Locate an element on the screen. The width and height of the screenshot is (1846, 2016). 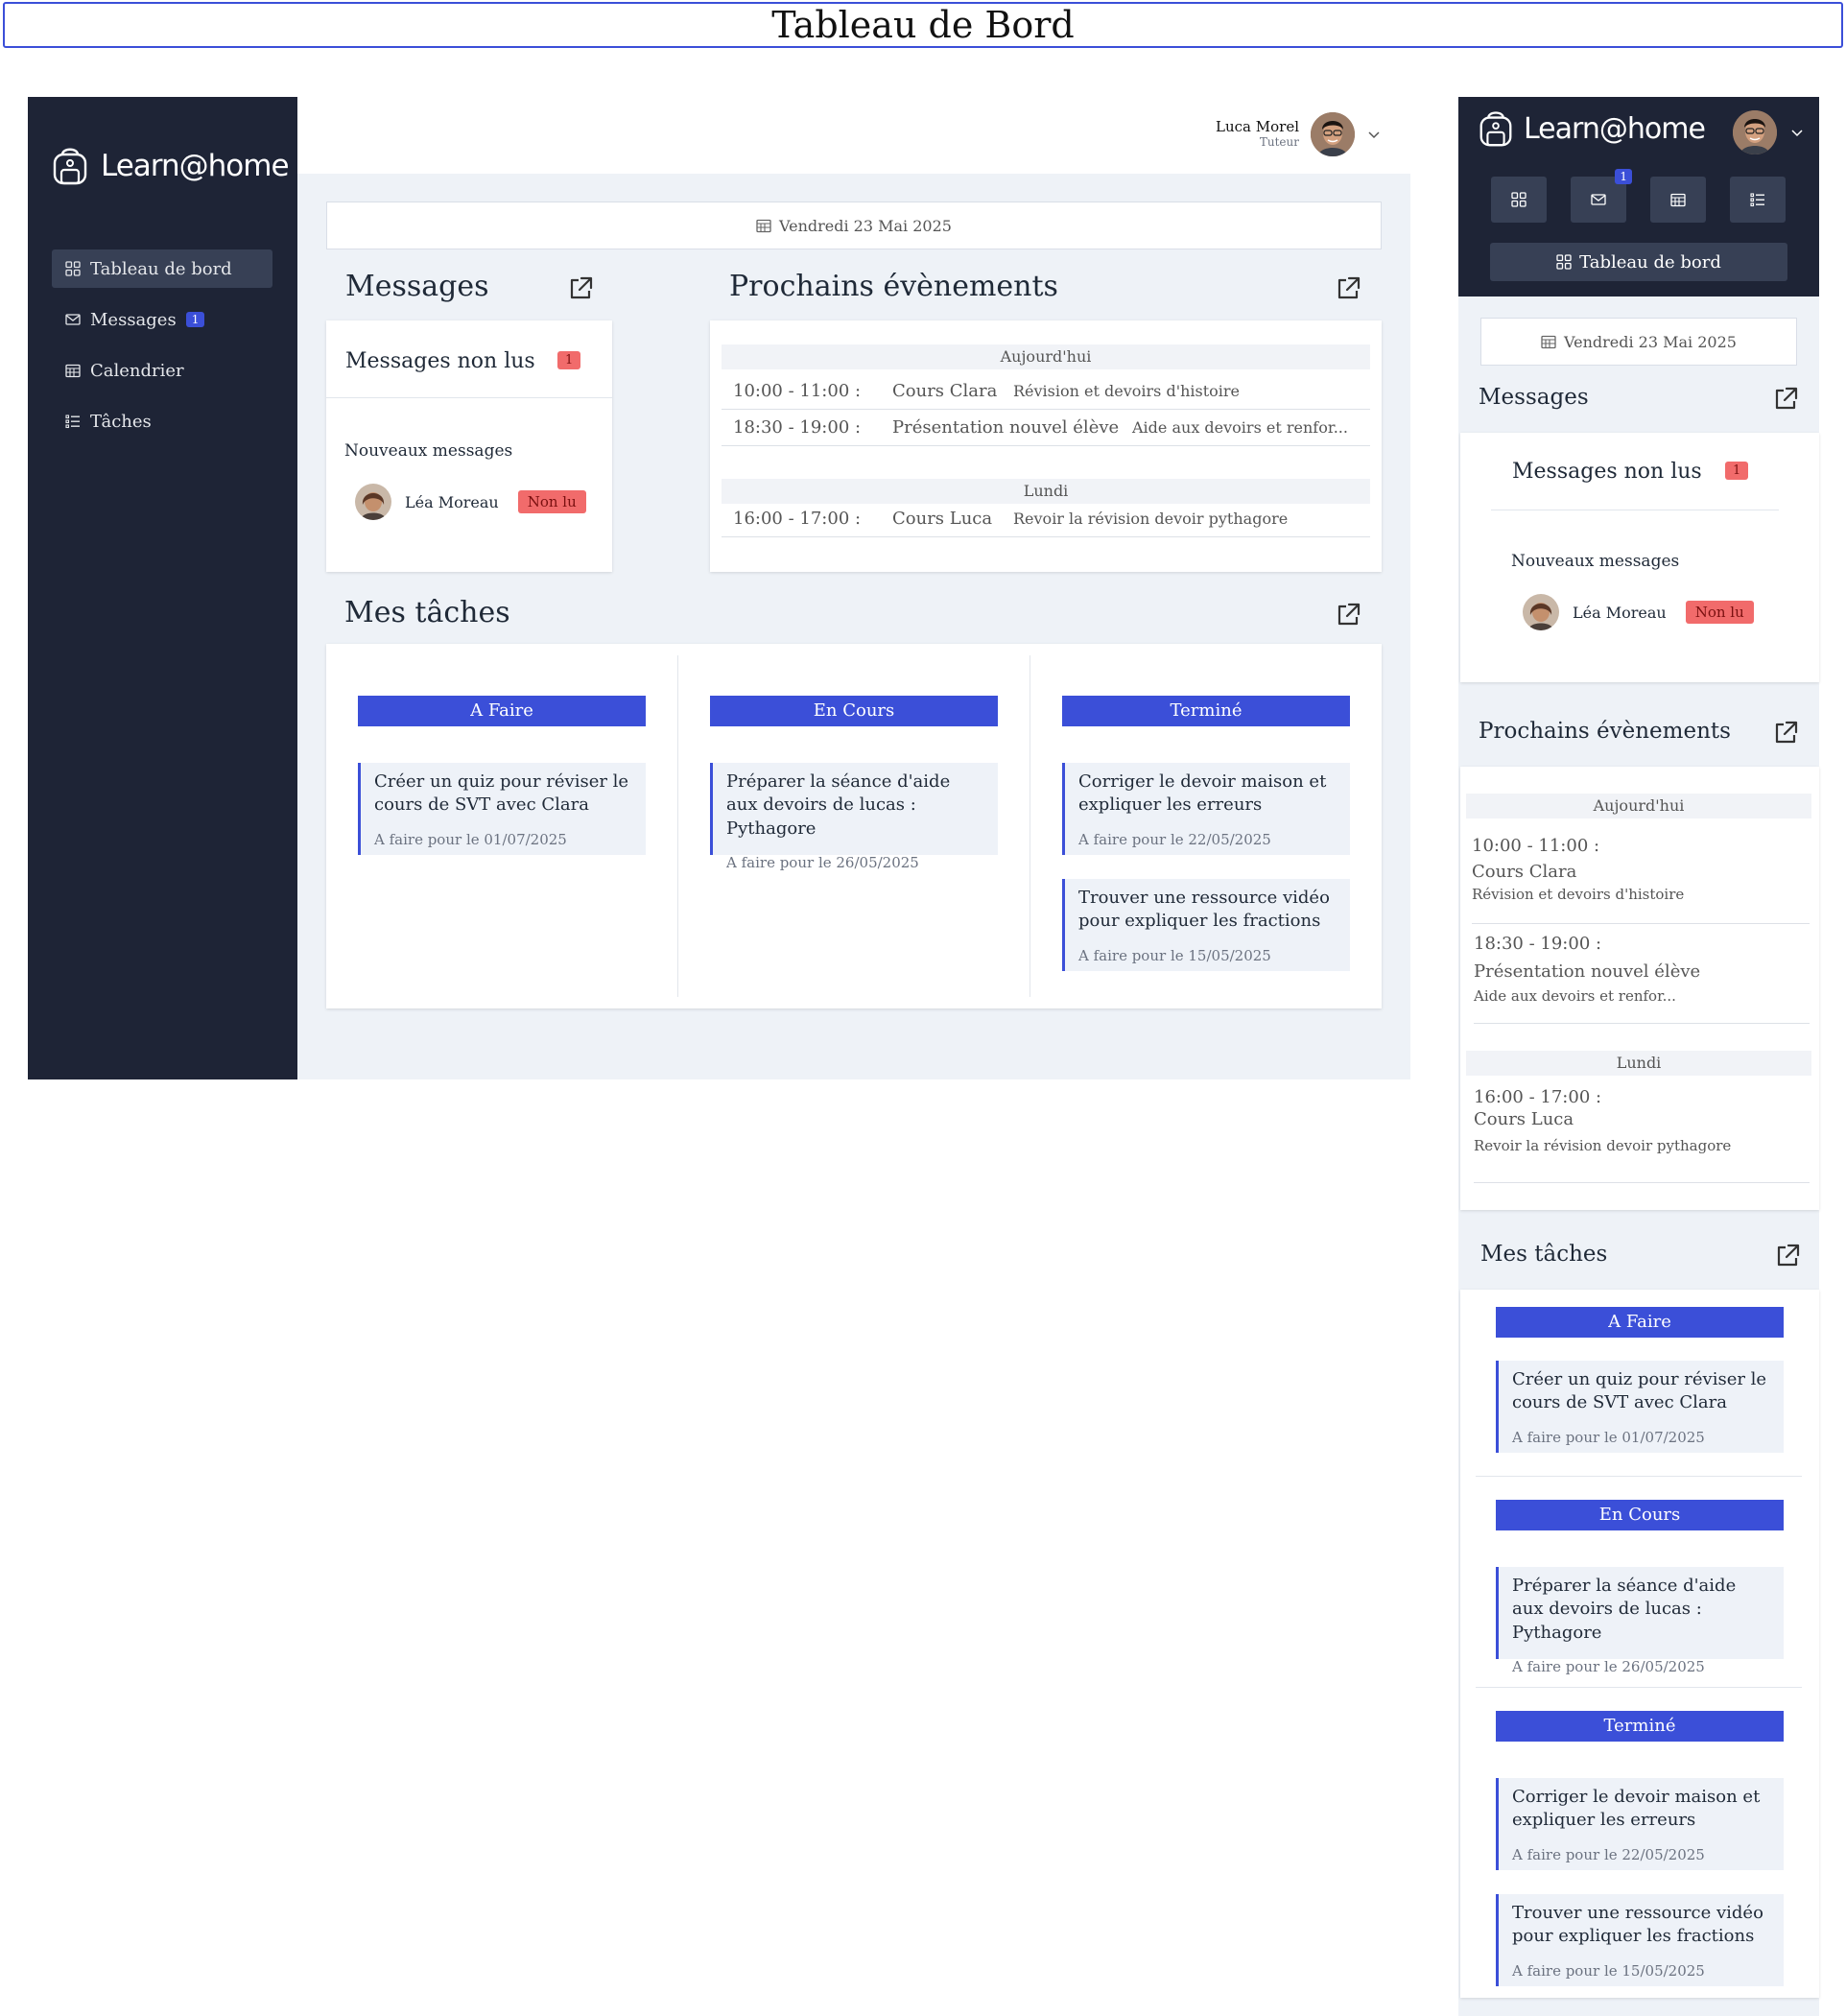
sidebar-item-tasks: Tâches is located at coordinates (162, 421).